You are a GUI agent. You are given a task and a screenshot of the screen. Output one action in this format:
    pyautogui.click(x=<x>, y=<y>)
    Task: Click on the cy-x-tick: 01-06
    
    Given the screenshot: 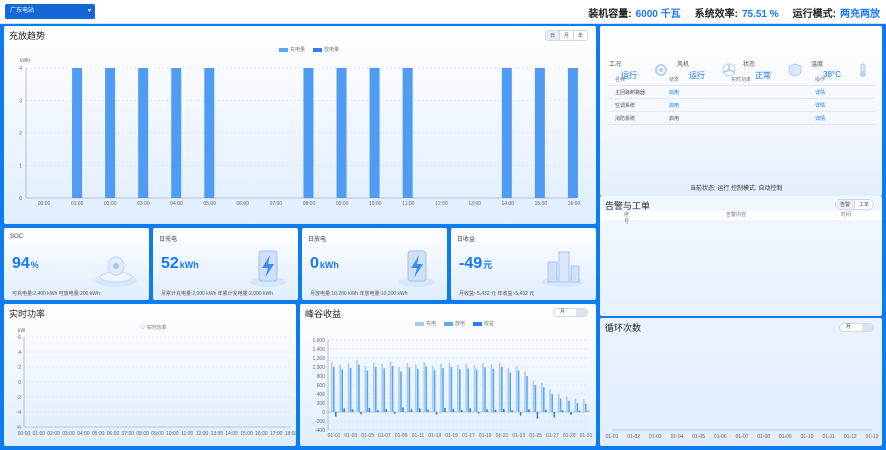 What is the action you would take?
    pyautogui.click(x=720, y=437)
    